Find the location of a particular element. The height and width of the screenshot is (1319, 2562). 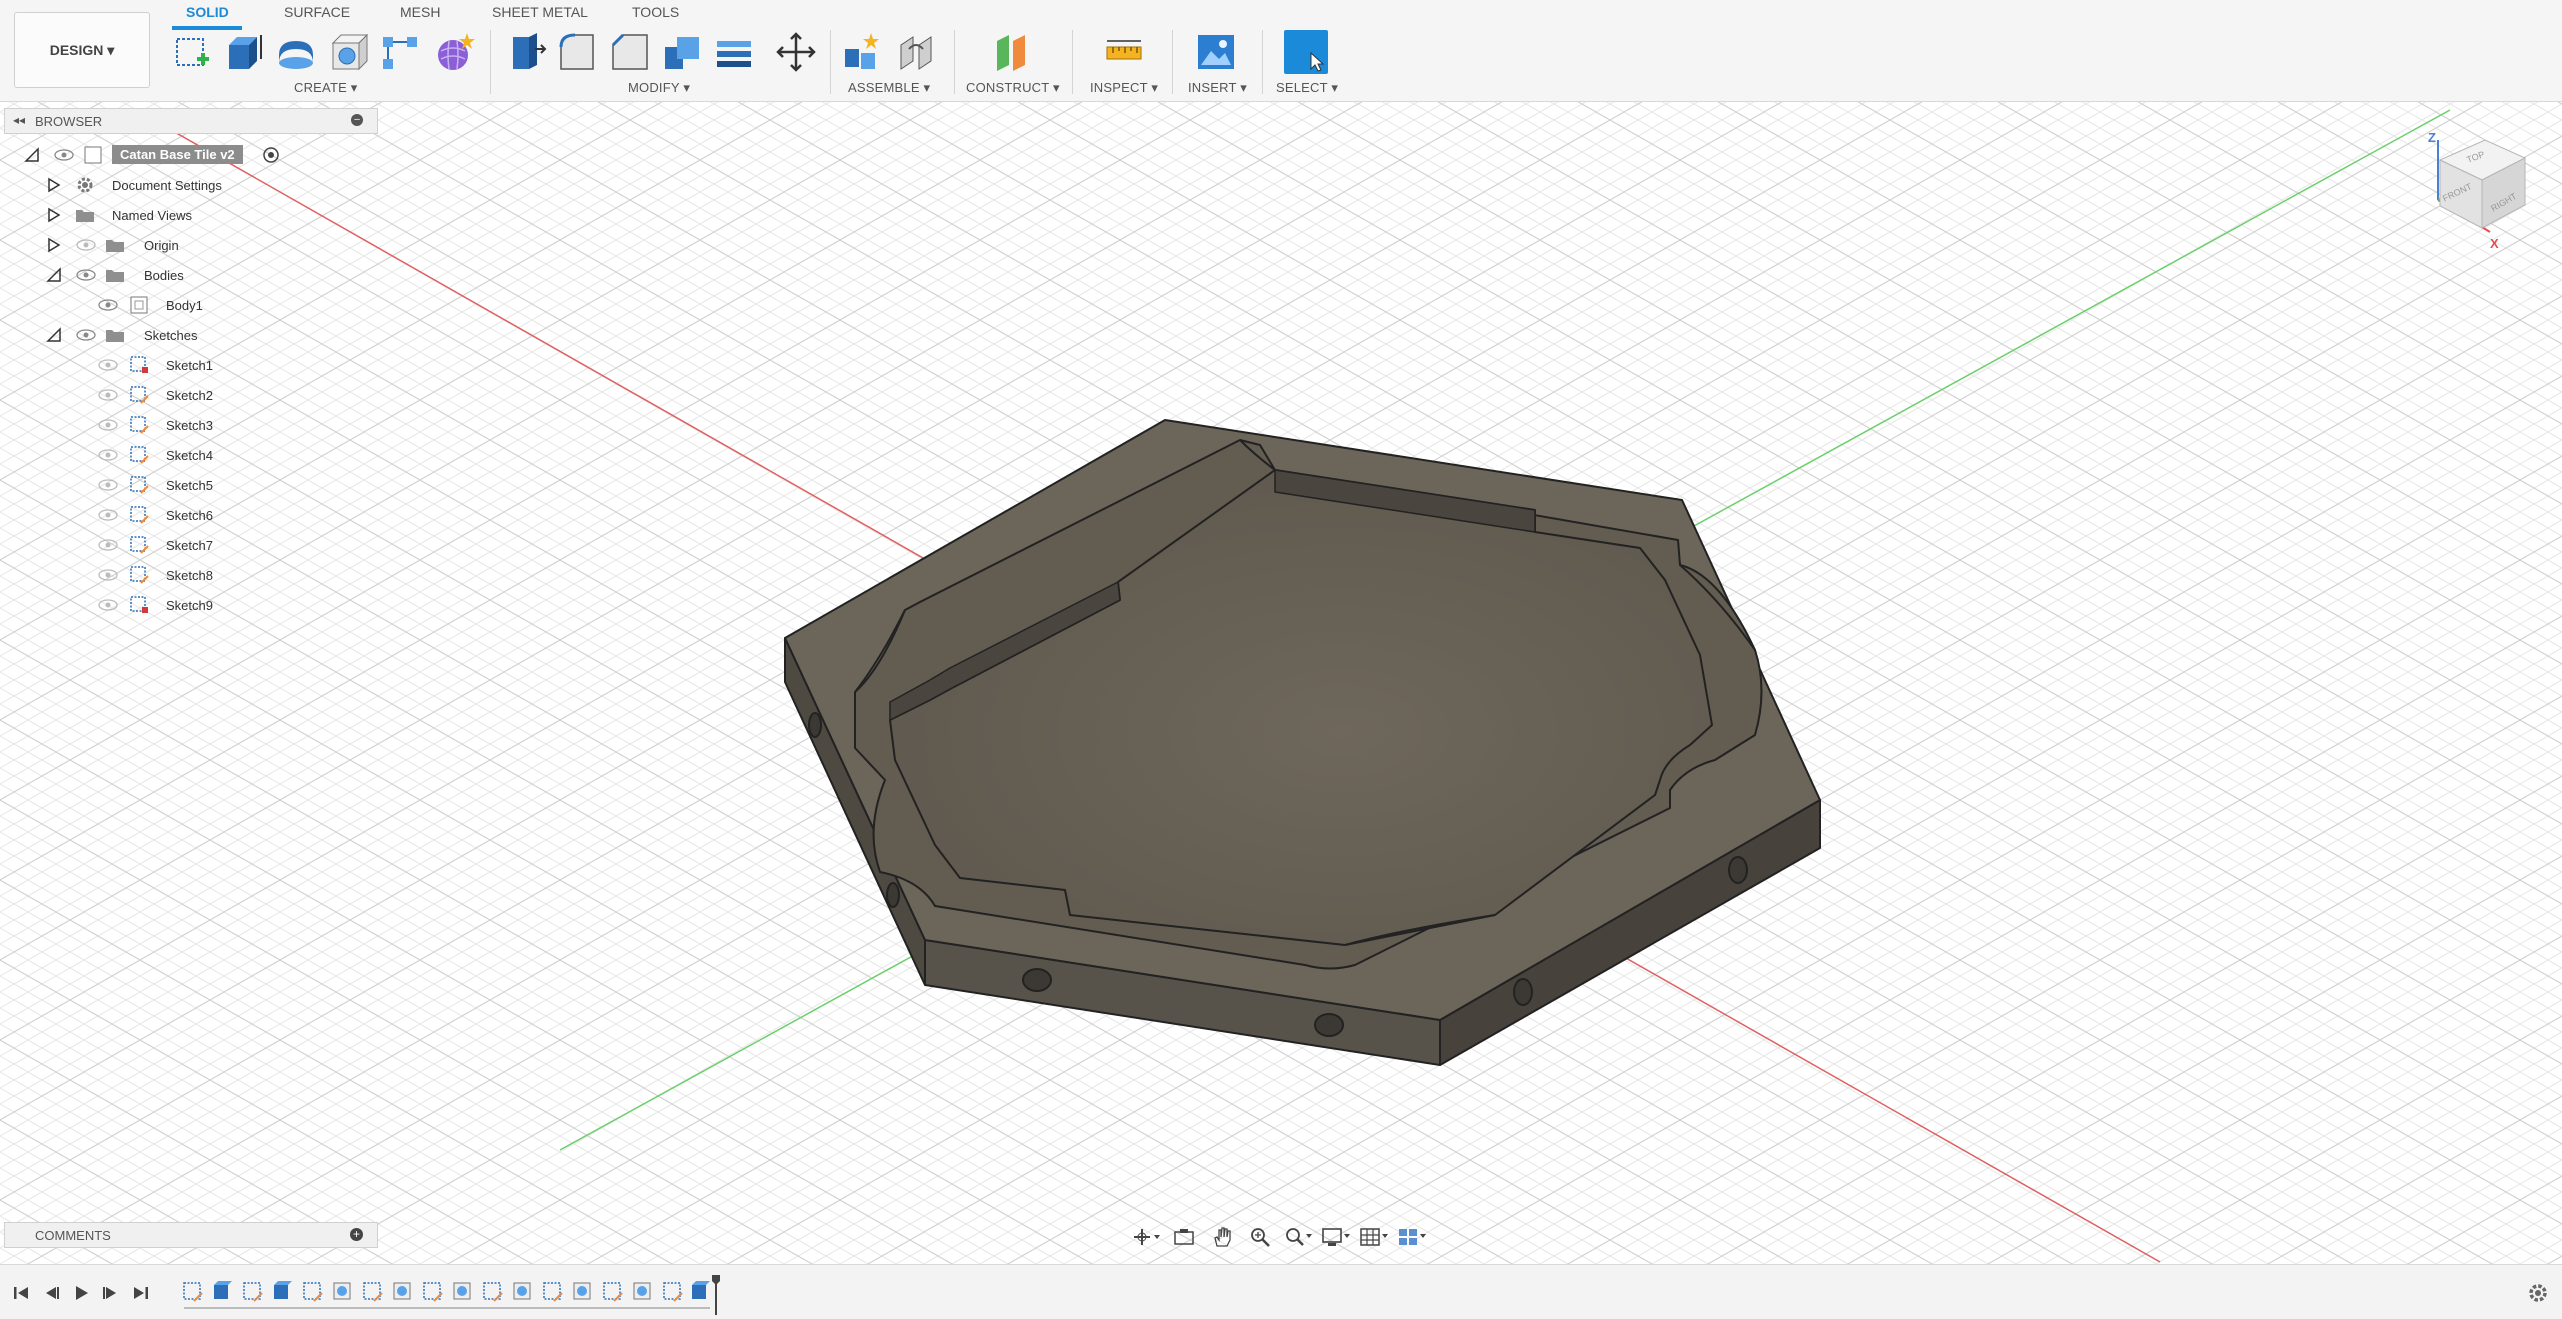

browser-panel-header: ◂◂ BROWSER – is located at coordinates (191, 121).